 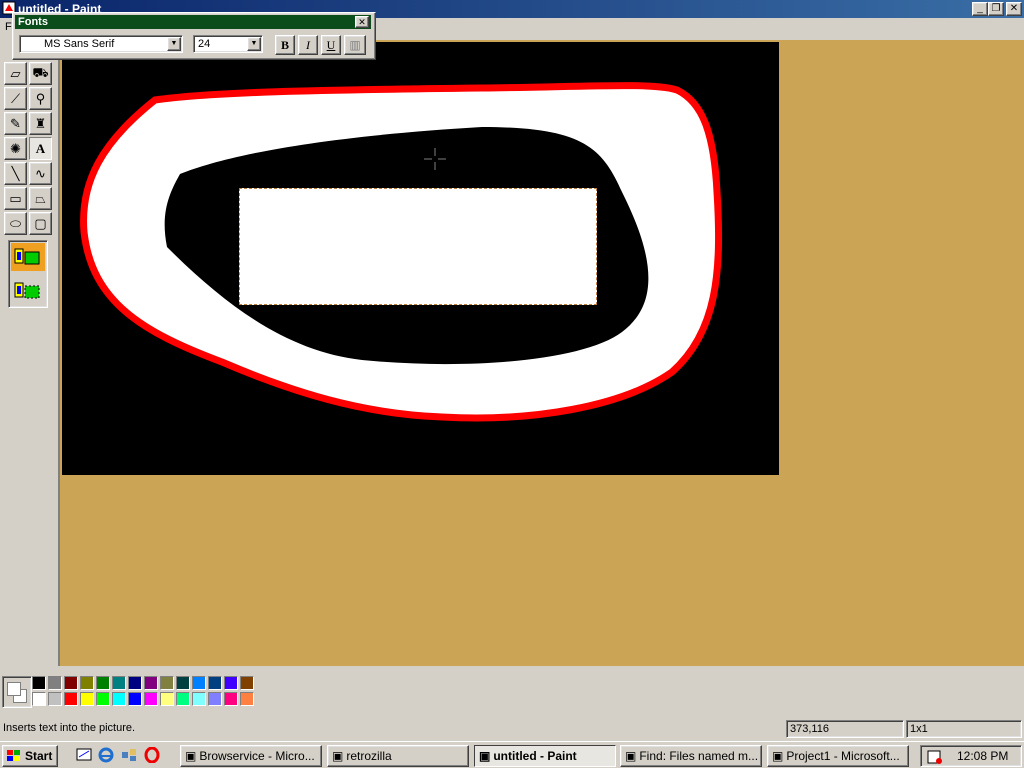 I want to click on color-palette, so click(x=130, y=692).